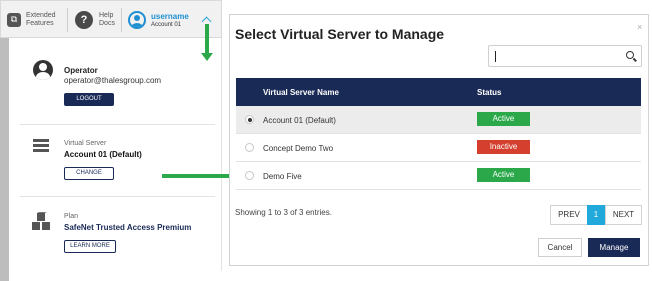  I want to click on close-icon: ×, so click(639, 27).